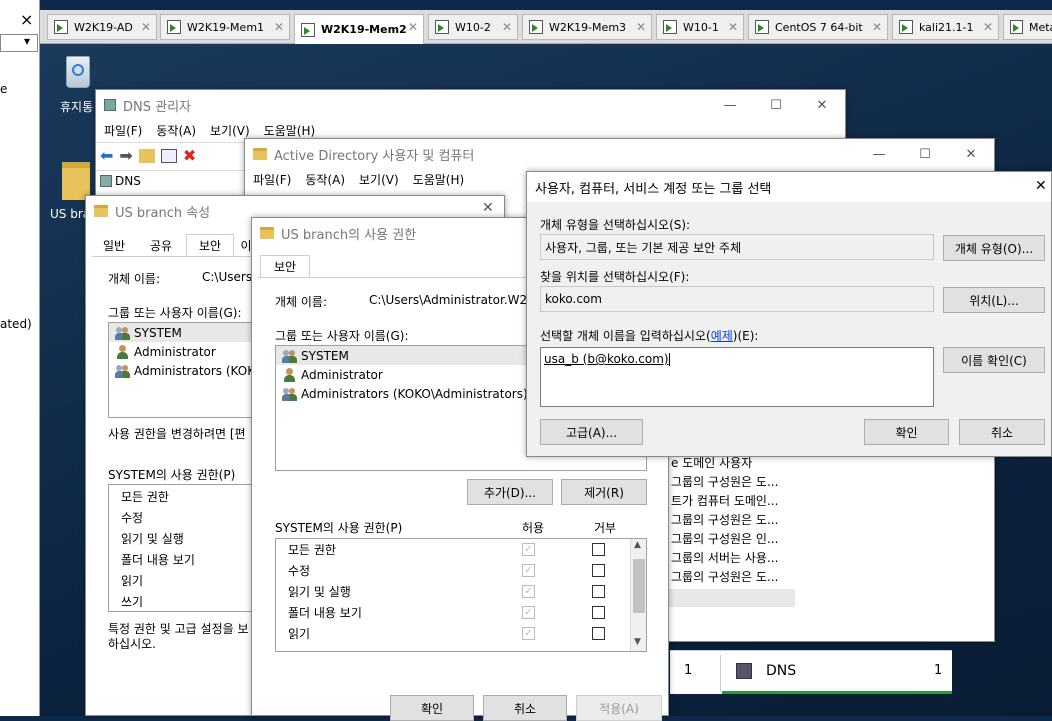 This screenshot has width=1052, height=721. What do you see at coordinates (189, 155) in the screenshot?
I see `delete-icon: ✖` at bounding box center [189, 155].